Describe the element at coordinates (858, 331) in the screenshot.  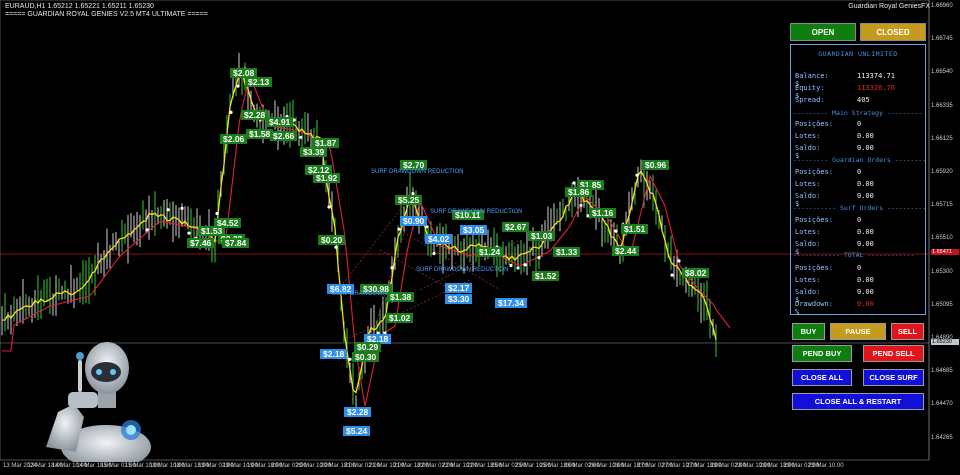
I see `pause-button: PAUSE` at that location.